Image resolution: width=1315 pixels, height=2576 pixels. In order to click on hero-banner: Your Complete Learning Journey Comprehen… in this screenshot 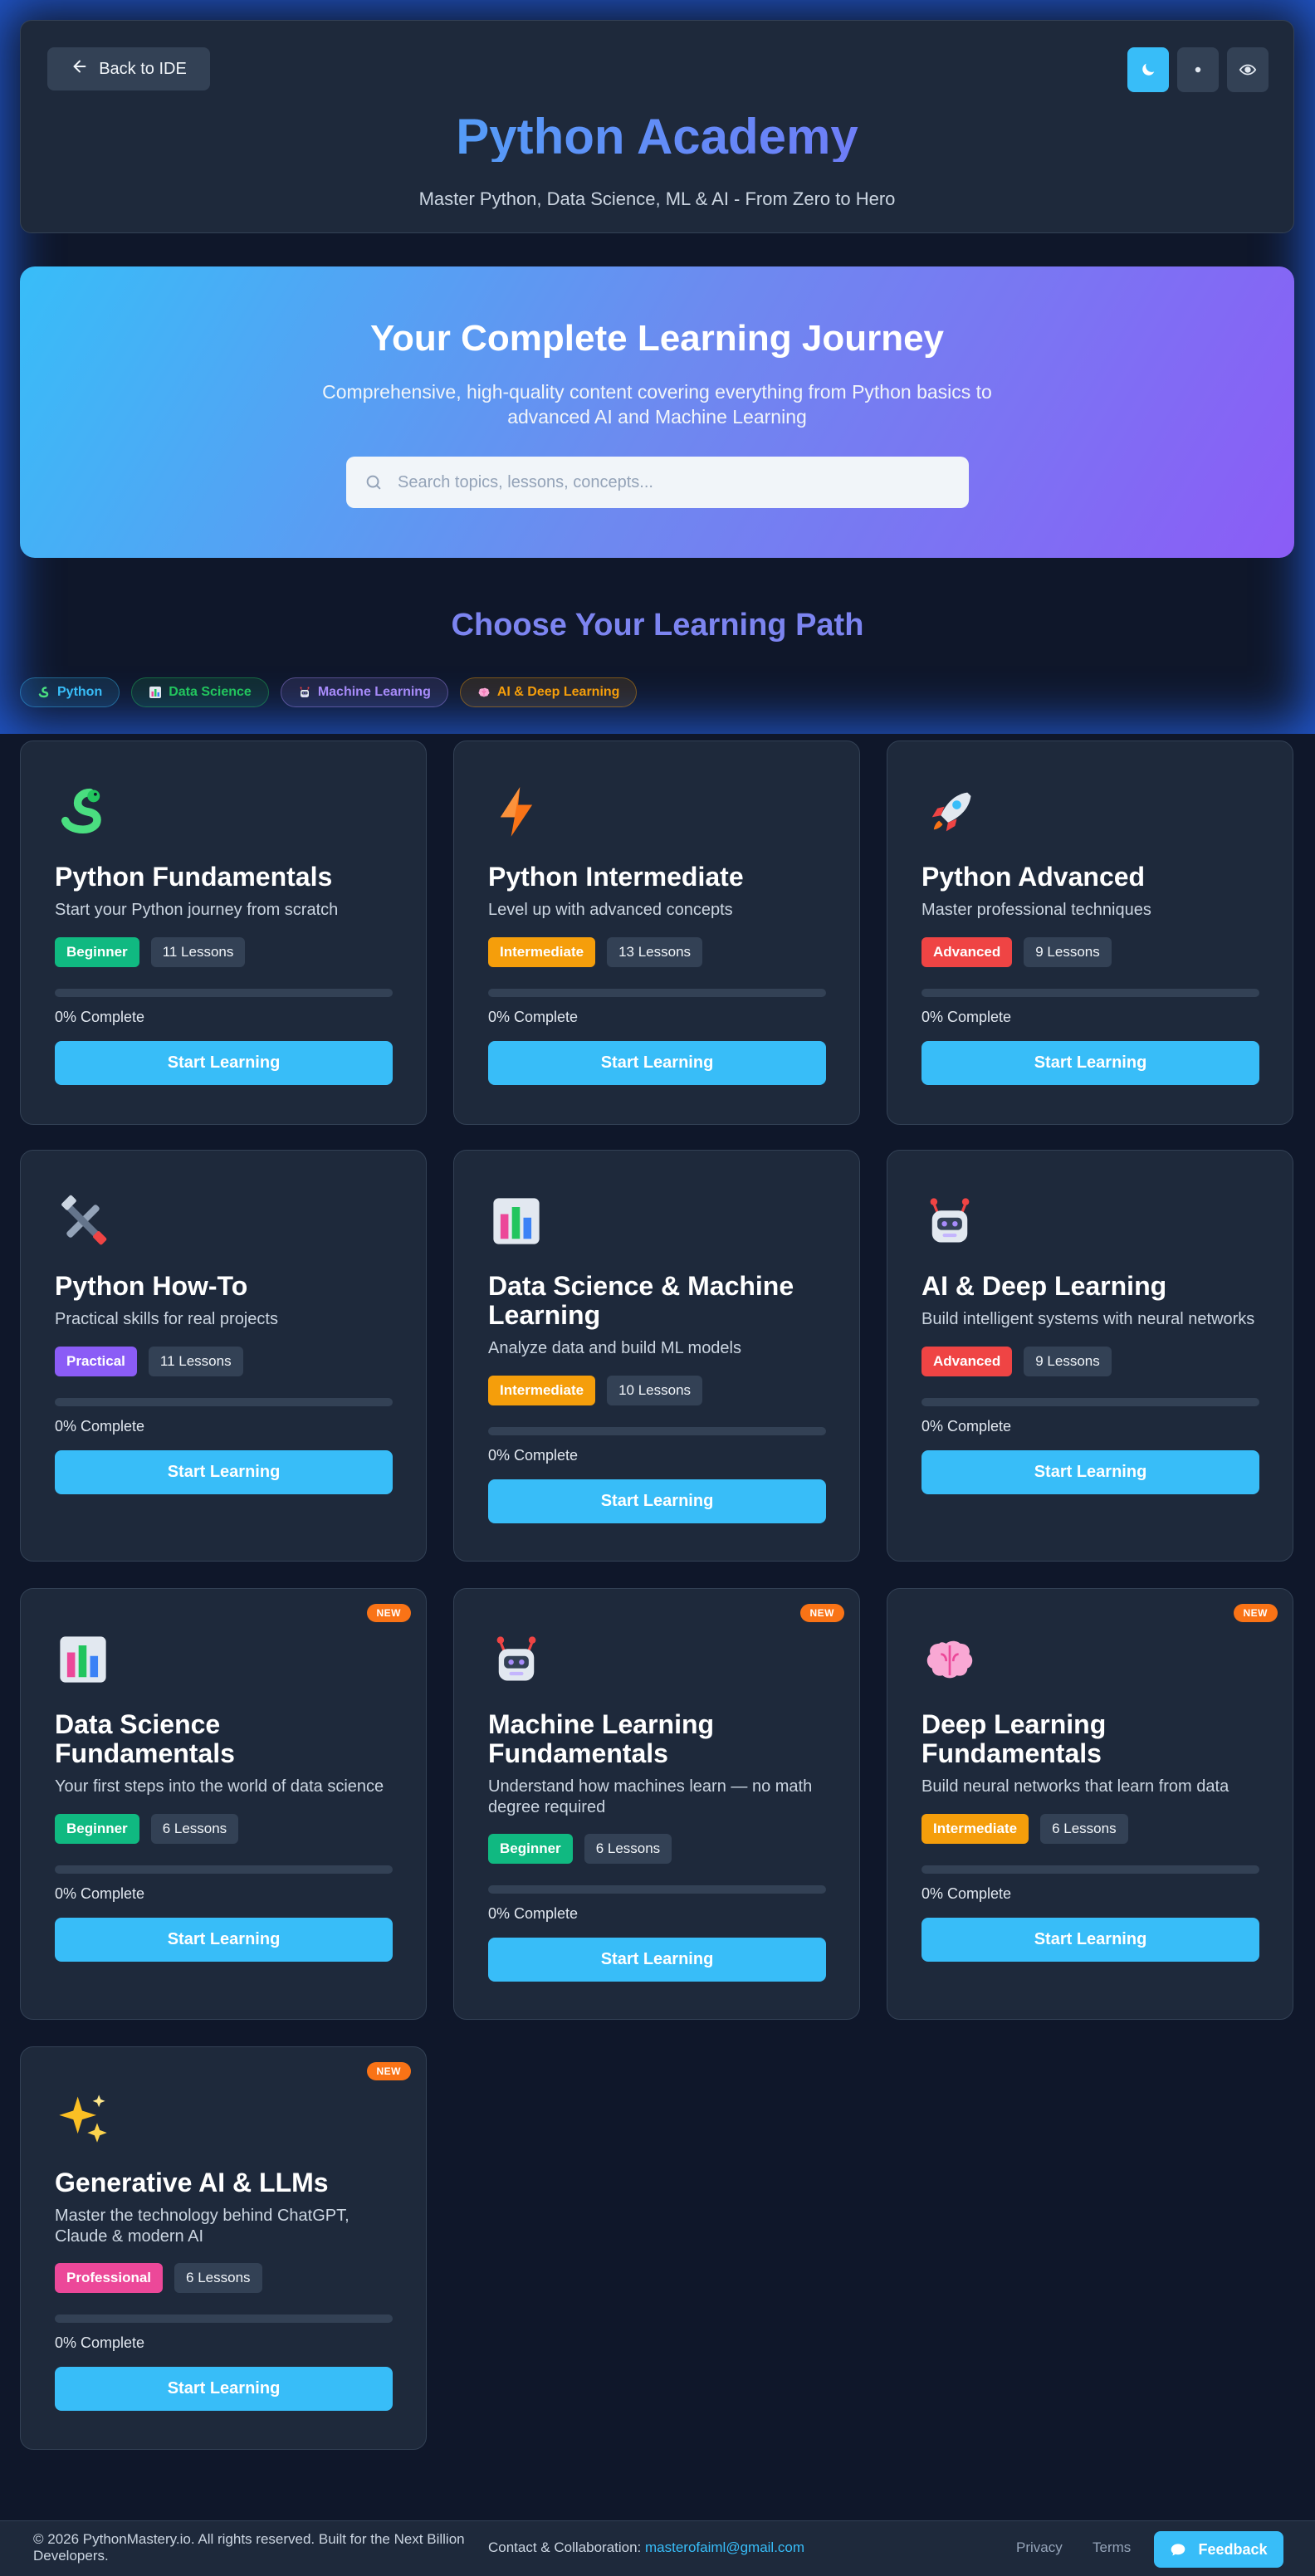, I will do `click(657, 412)`.